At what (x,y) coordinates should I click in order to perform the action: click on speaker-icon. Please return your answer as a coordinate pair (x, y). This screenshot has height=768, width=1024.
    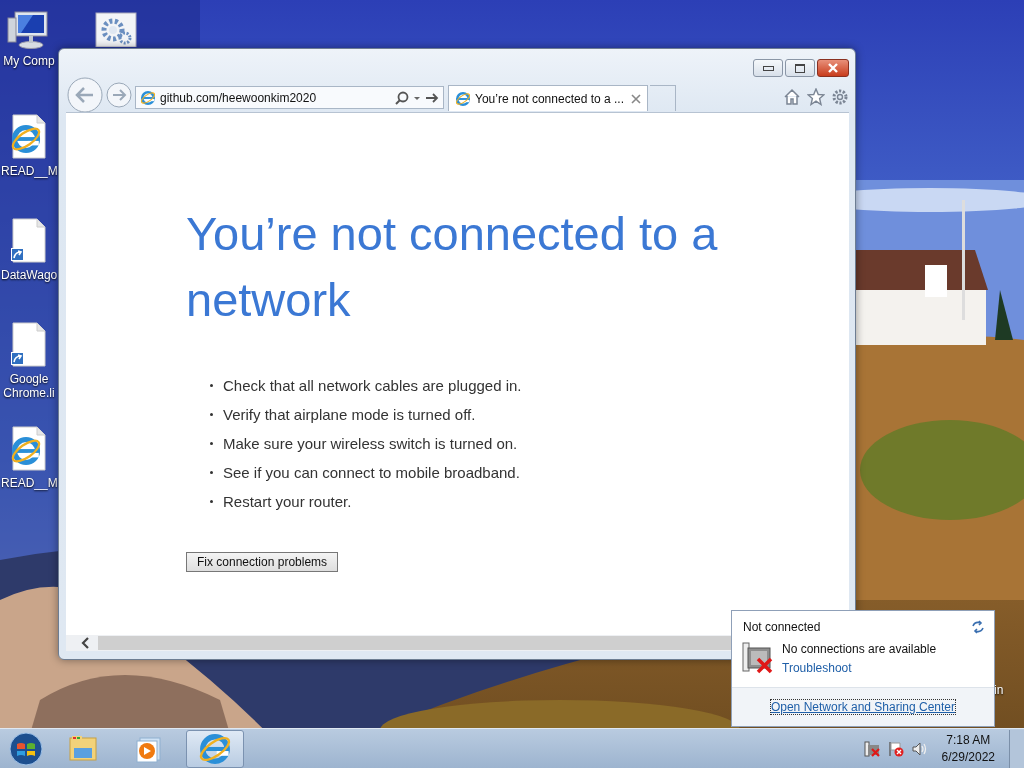
    Looking at the image, I should click on (919, 748).